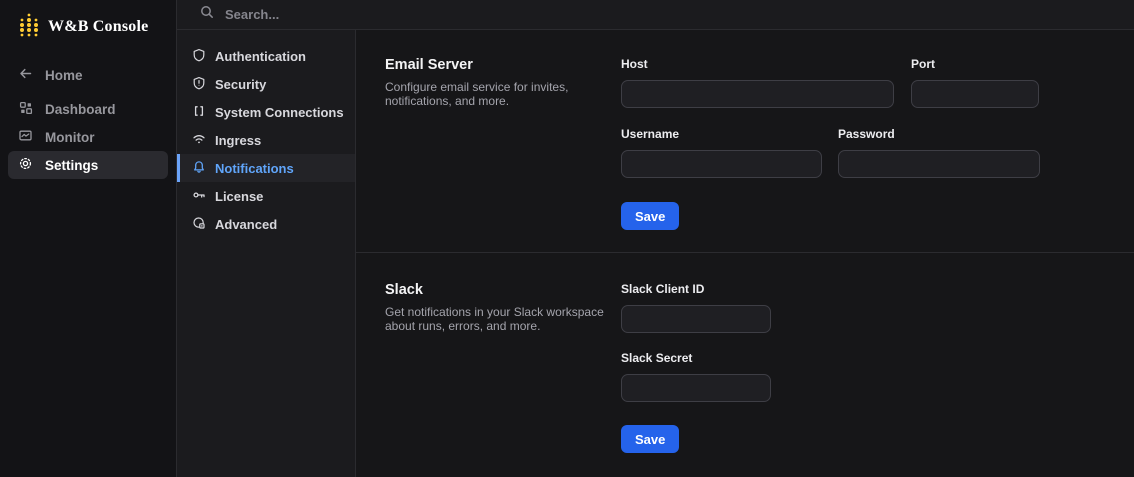 This screenshot has height=477, width=1134. I want to click on key-icon, so click(199, 196).